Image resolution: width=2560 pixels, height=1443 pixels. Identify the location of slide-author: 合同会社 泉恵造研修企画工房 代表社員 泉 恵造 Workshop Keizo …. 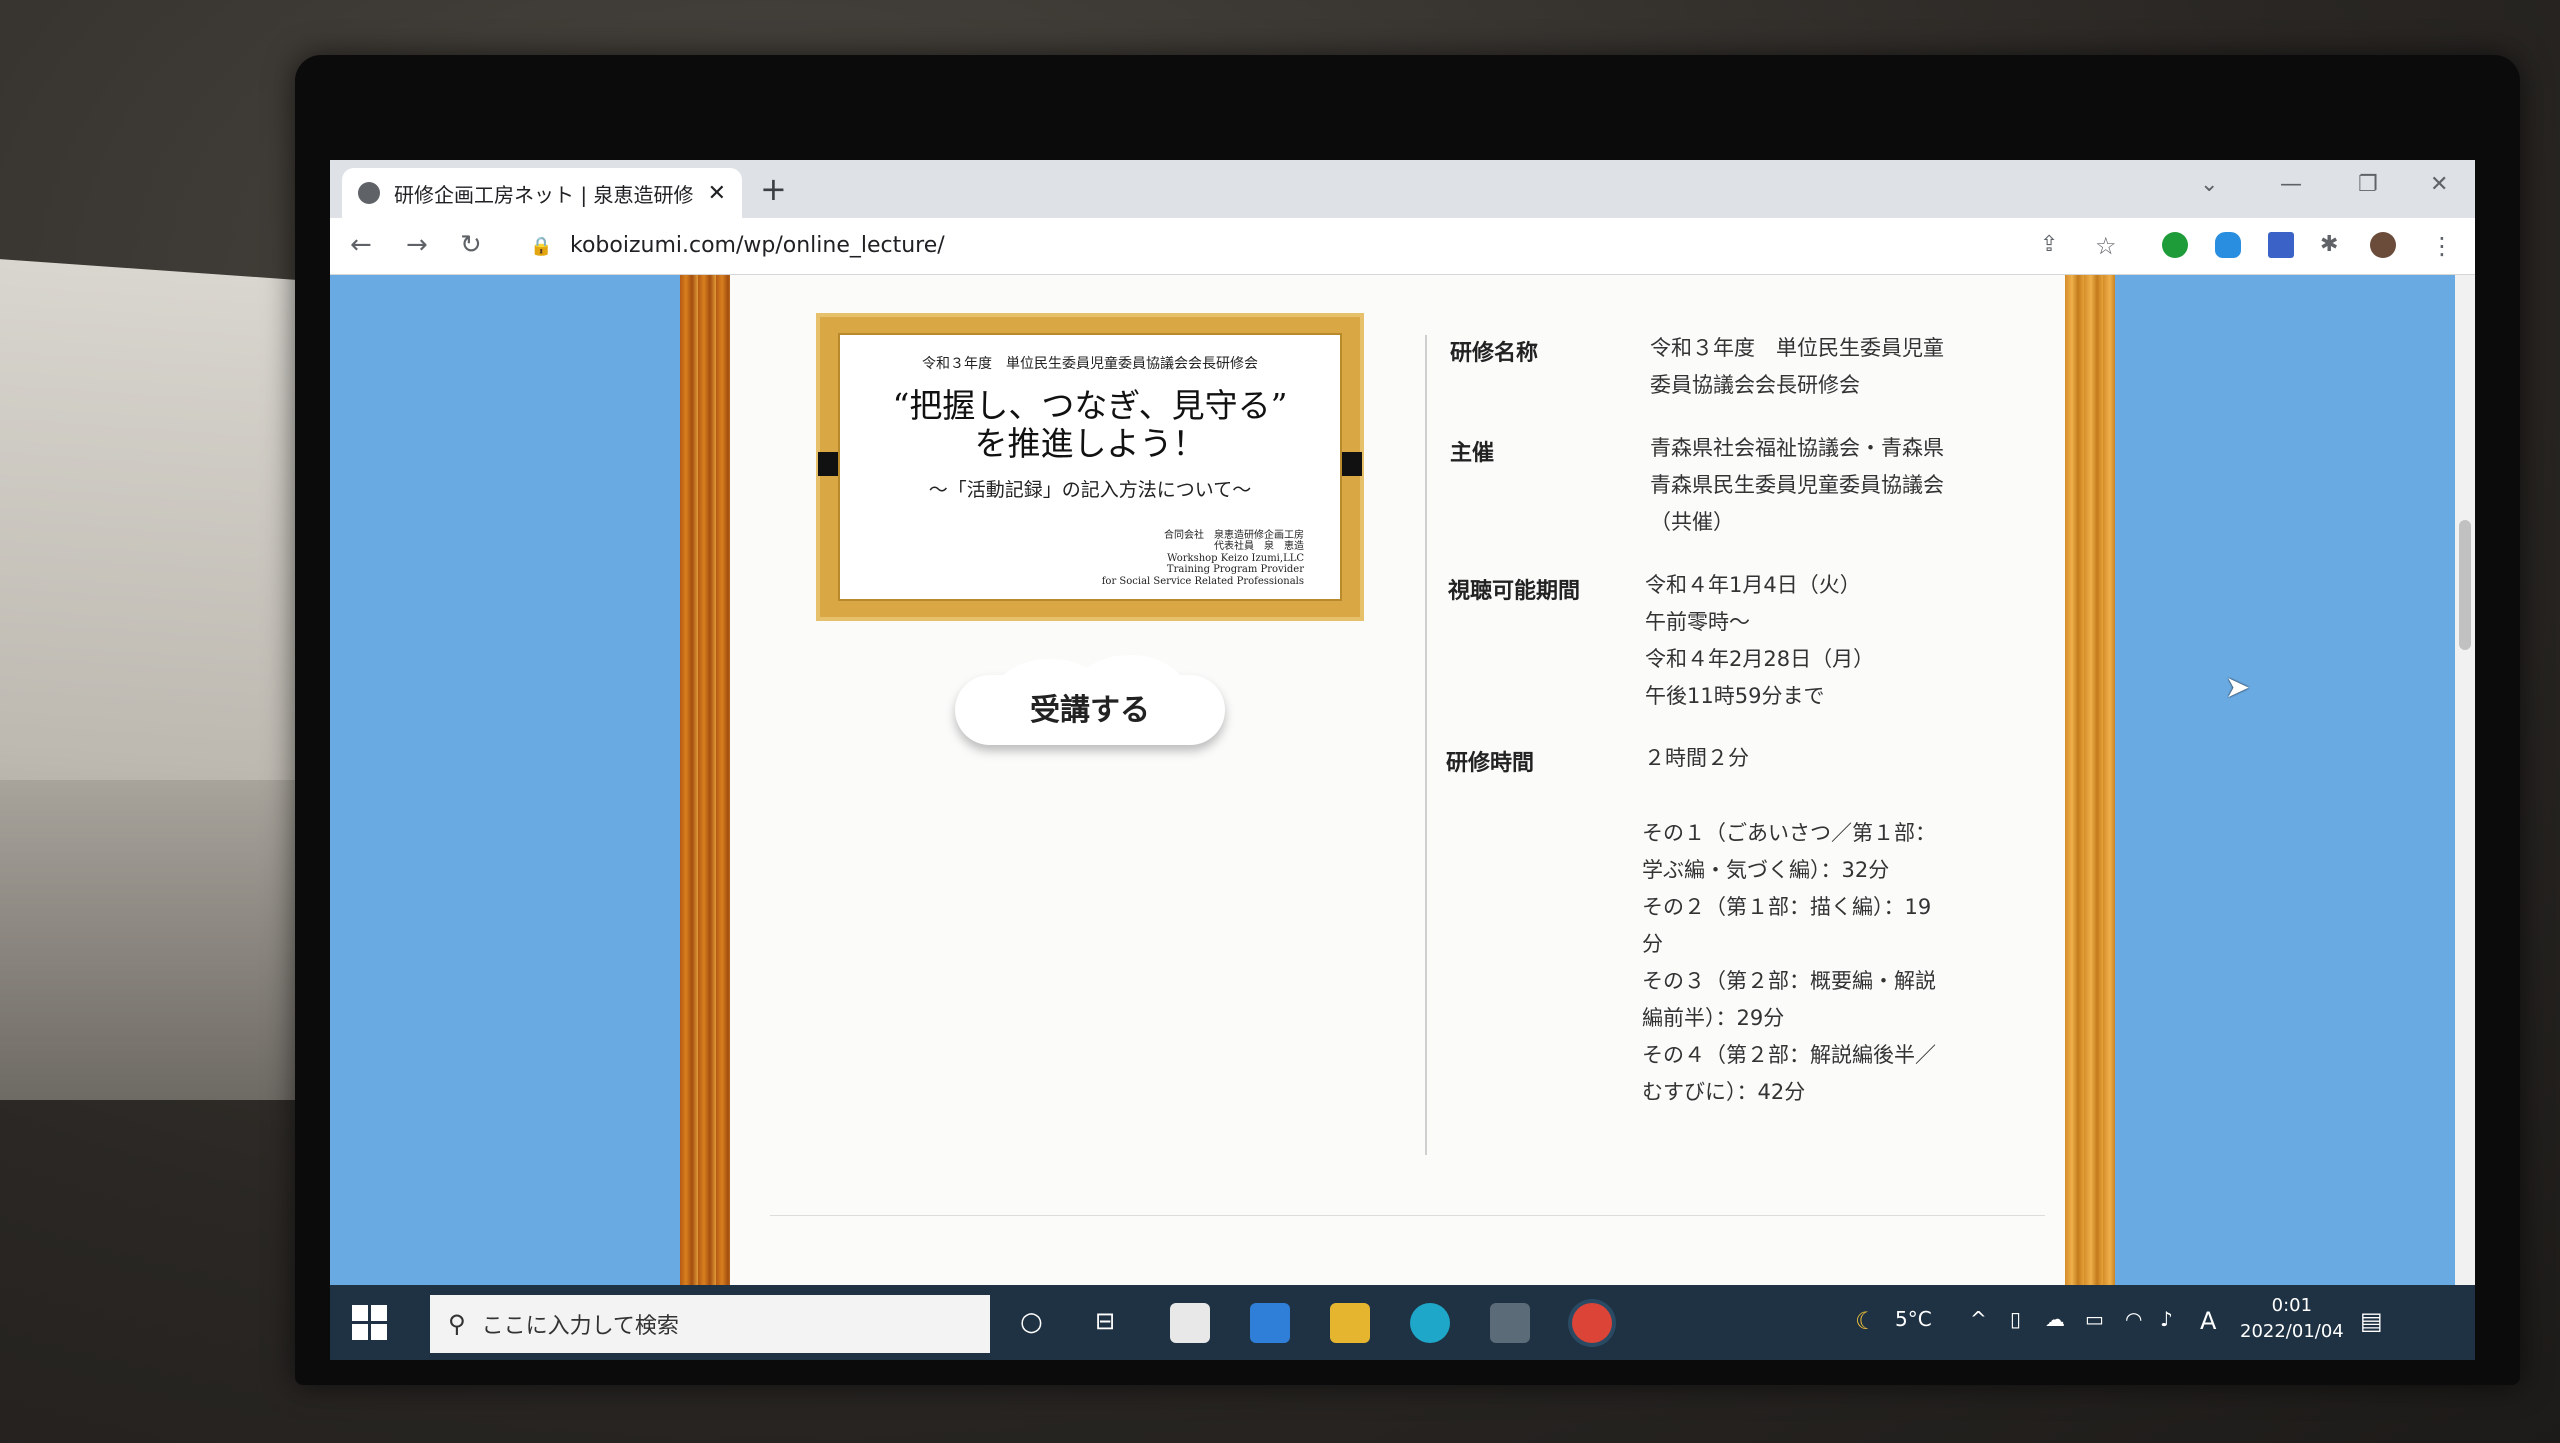
(1203, 559).